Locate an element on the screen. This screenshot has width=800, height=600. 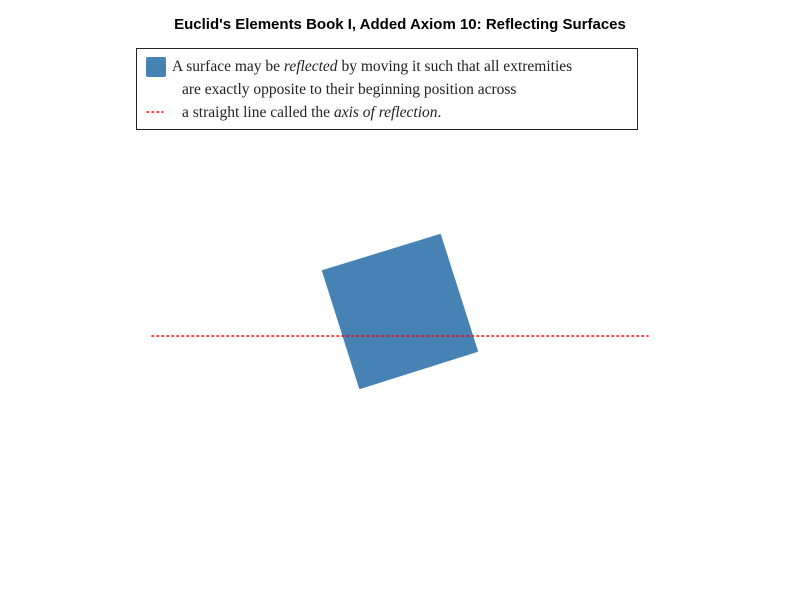
reflected-surface-square is located at coordinates (400, 311).